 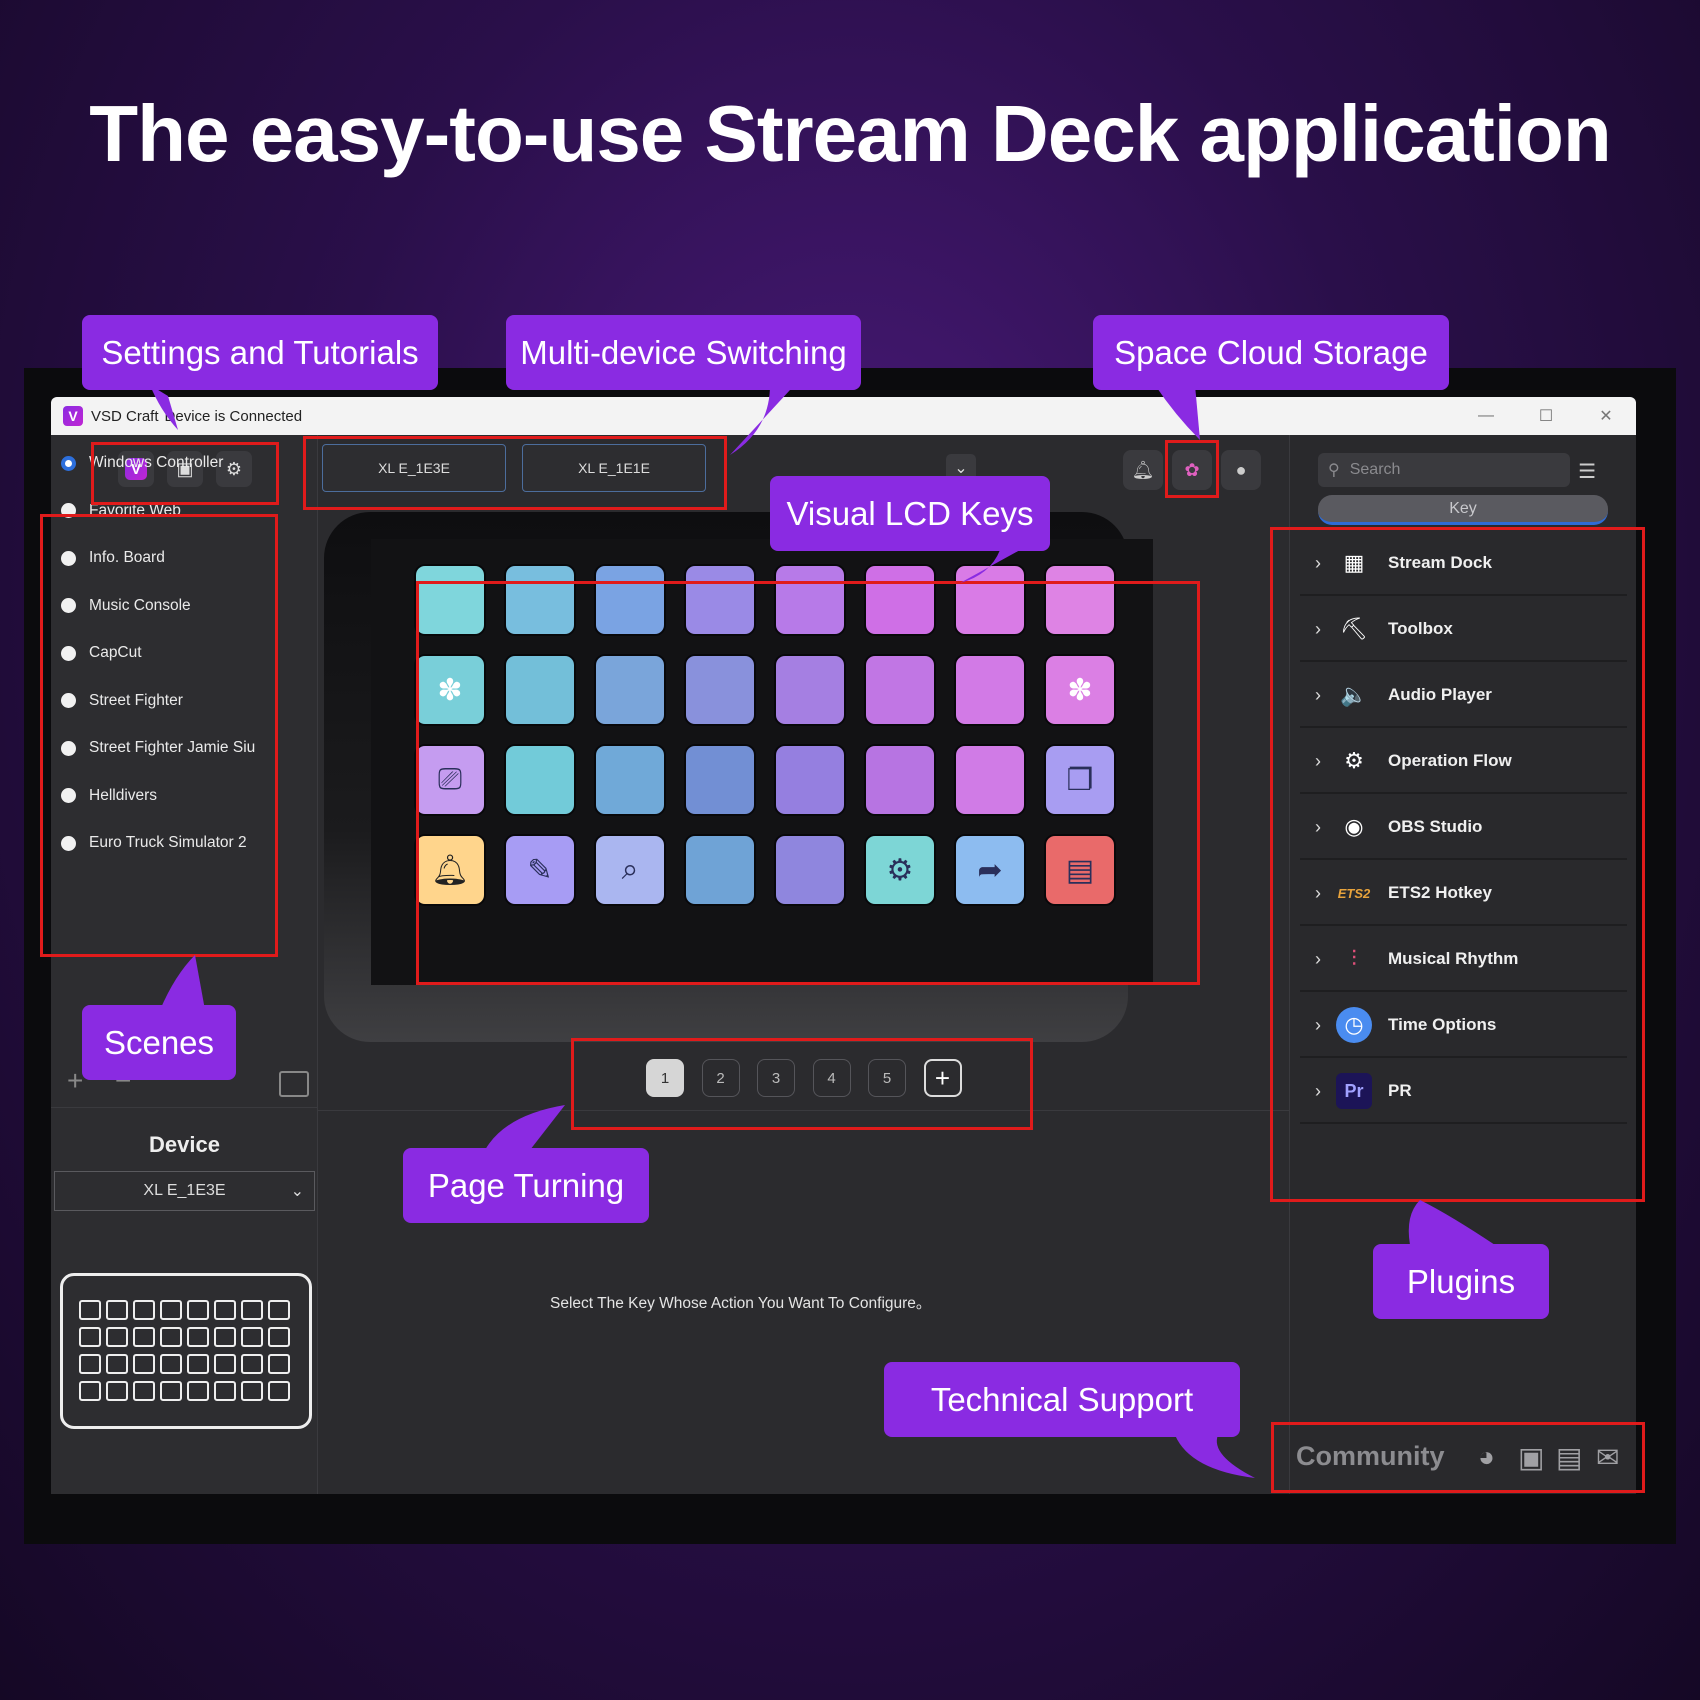 I want to click on search-icon: ⚲, so click(x=1334, y=470).